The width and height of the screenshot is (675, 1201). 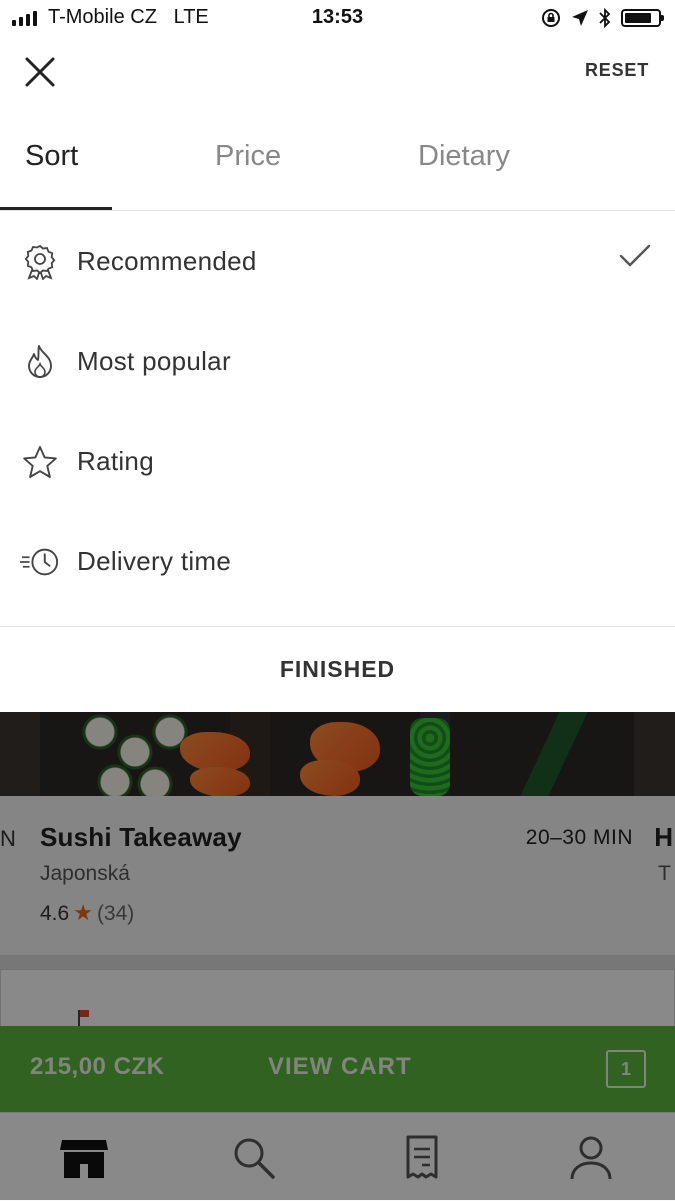 What do you see at coordinates (337, 560) in the screenshot?
I see `sort-option-delivery-time: Delivery time` at bounding box center [337, 560].